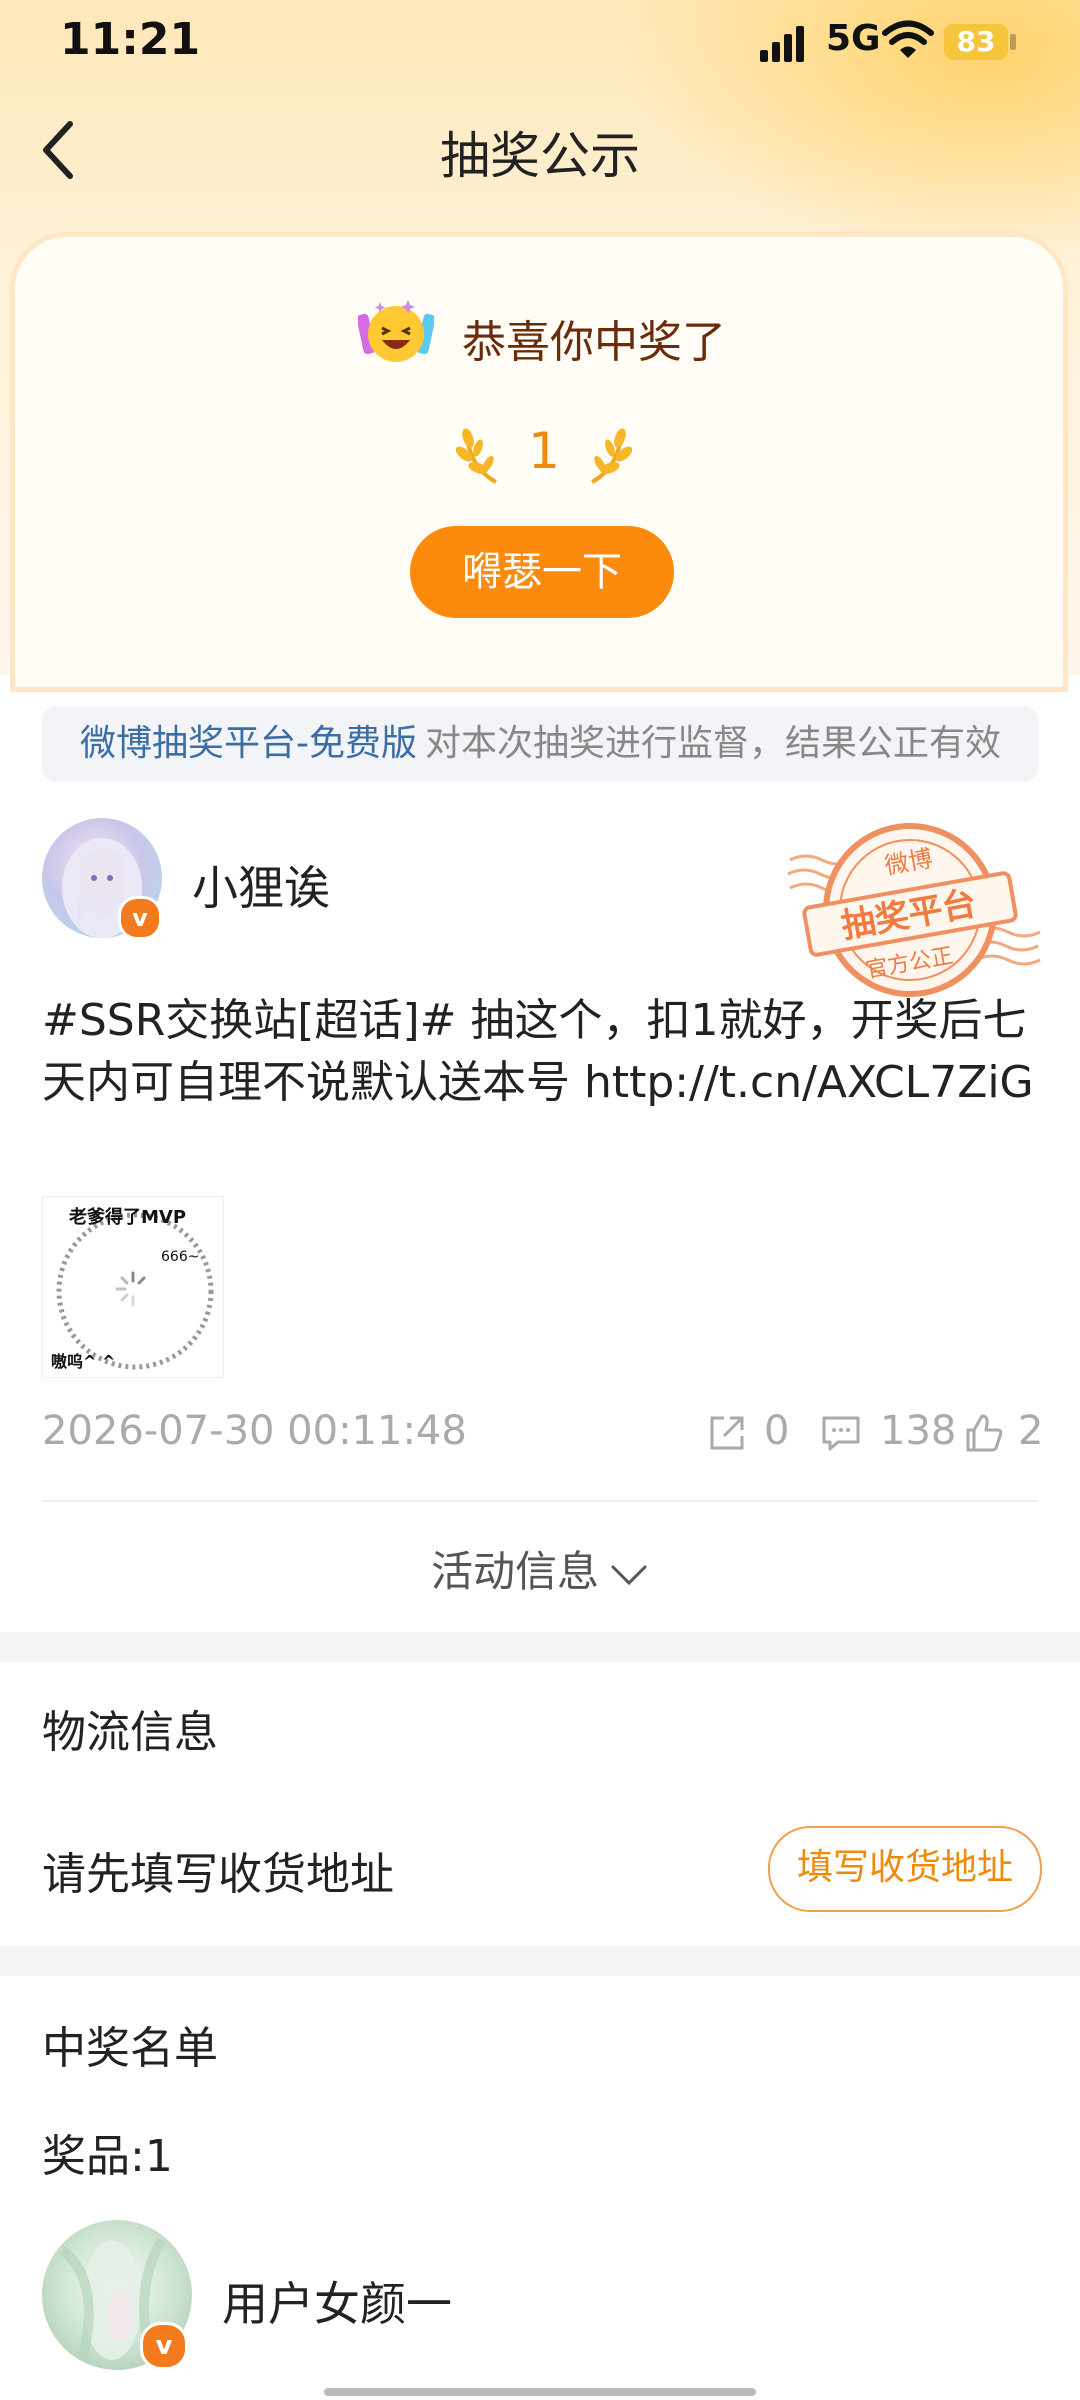 The image size is (1080, 2400). I want to click on author-name: 小狸诶, so click(261, 885).